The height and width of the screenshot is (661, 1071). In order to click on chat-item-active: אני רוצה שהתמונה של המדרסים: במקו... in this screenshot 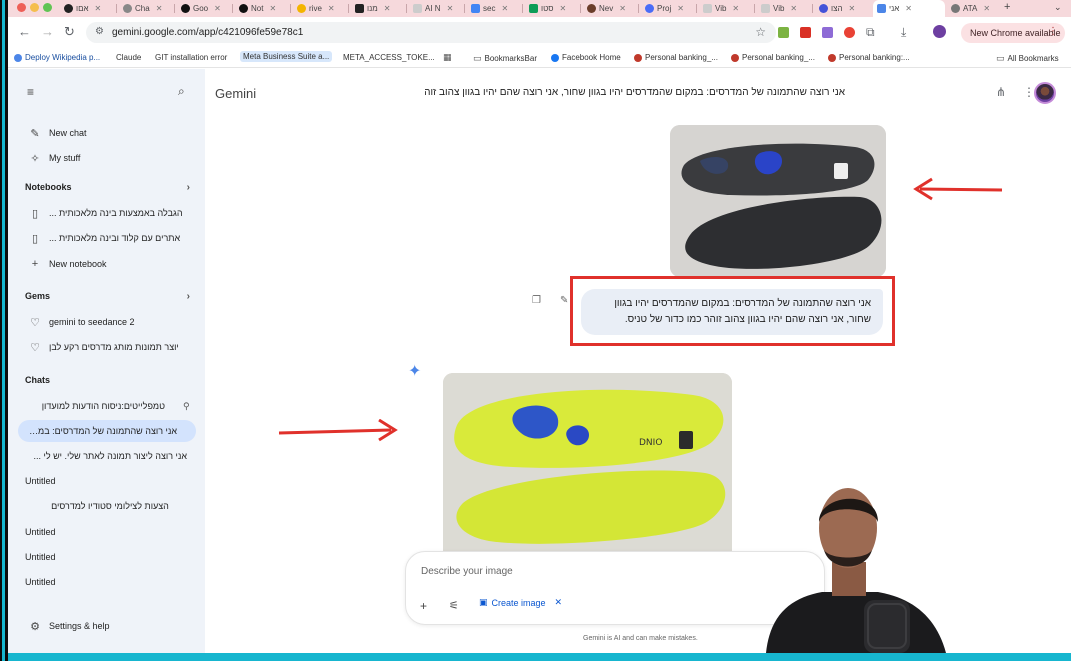, I will do `click(107, 431)`.